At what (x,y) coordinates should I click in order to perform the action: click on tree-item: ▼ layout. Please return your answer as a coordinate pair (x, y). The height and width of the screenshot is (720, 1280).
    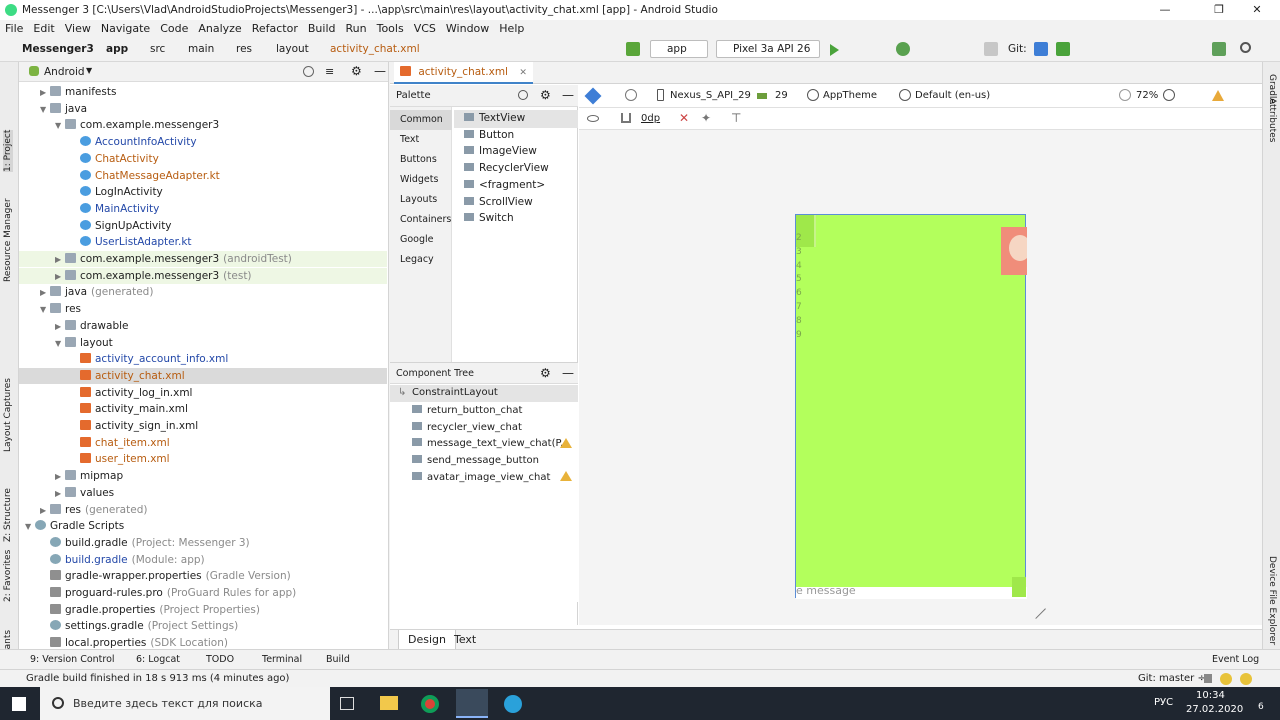
    Looking at the image, I should click on (86, 343).